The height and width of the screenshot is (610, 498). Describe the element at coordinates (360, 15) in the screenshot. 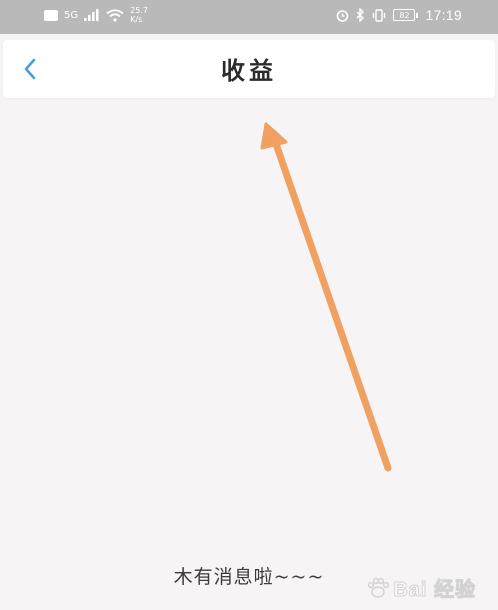

I see `bluetooth-icon` at that location.